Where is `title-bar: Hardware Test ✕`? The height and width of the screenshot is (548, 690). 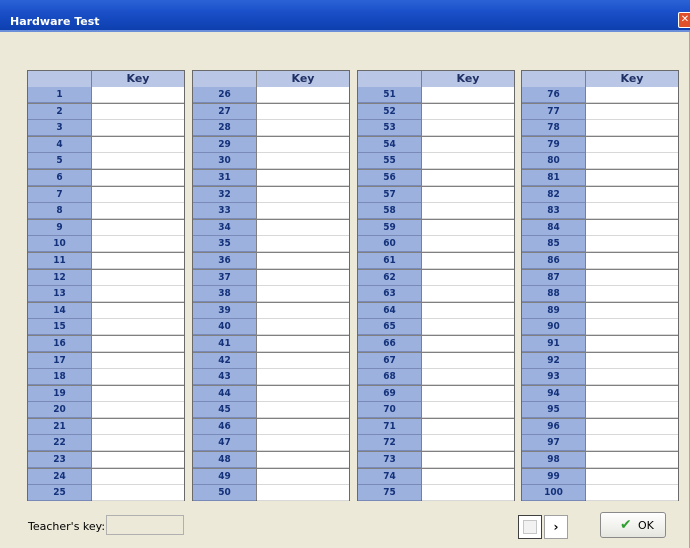
title-bar: Hardware Test ✕ is located at coordinates (345, 15).